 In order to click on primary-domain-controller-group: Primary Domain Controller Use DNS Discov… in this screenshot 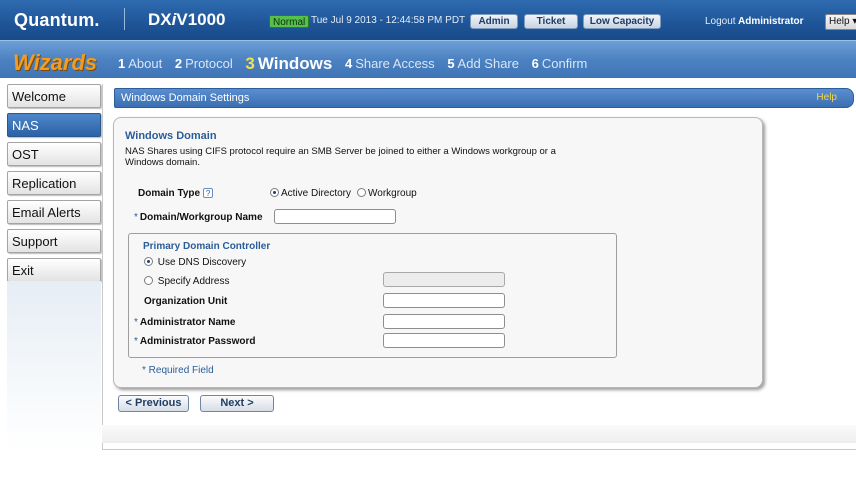, I will do `click(372, 295)`.